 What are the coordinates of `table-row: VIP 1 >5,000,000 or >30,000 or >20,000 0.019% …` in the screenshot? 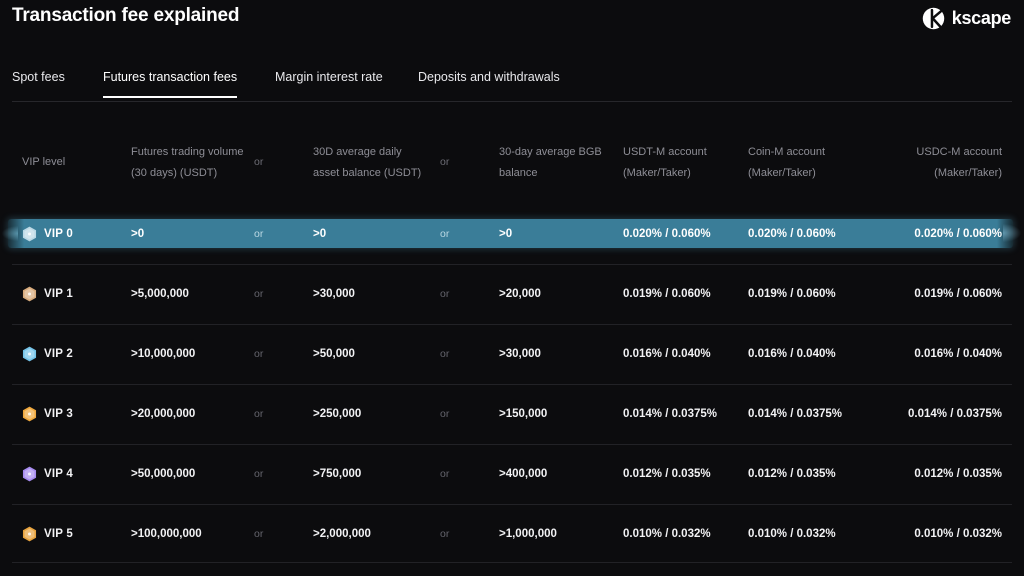 It's located at (512, 294).